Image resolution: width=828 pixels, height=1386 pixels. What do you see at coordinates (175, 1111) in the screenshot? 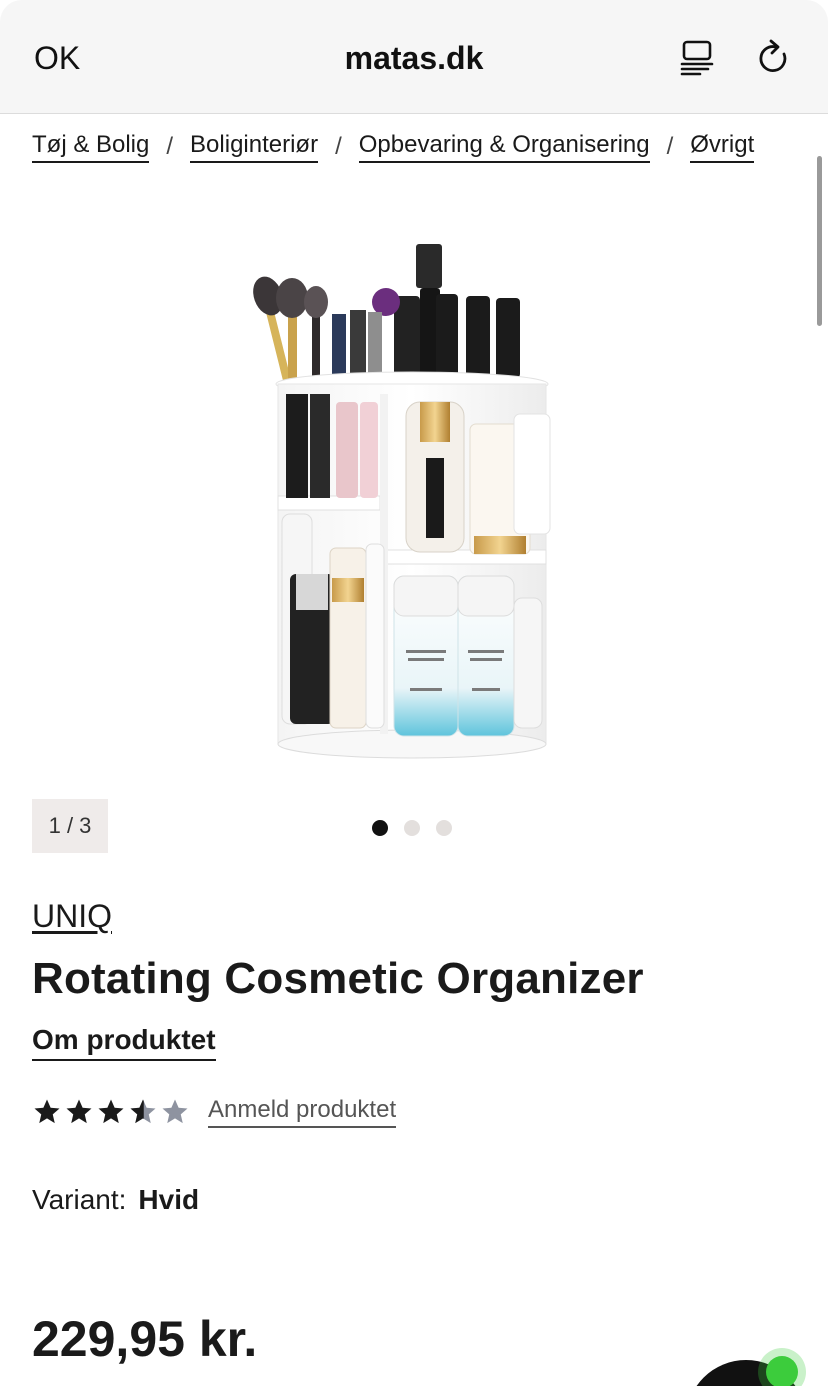
I see `star-empty-icon` at bounding box center [175, 1111].